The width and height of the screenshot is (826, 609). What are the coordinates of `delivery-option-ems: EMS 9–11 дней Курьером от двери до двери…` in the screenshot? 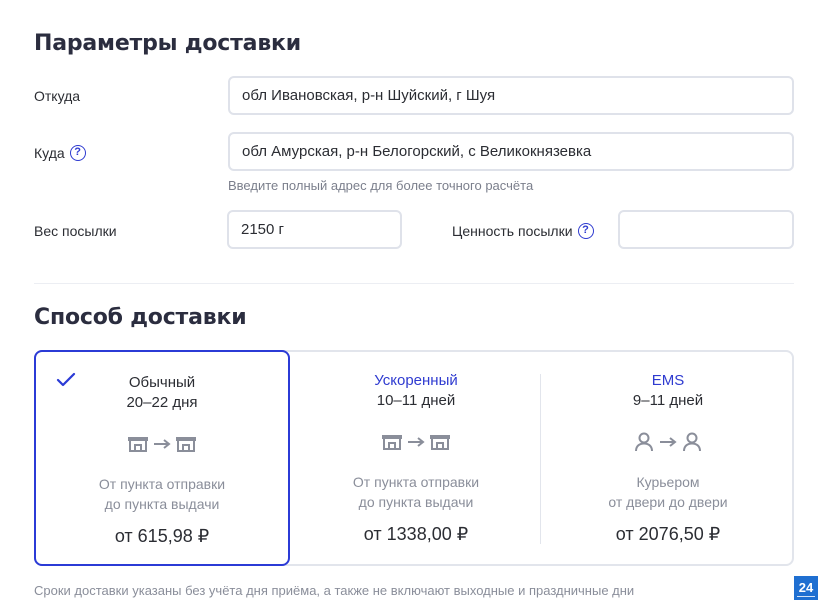 It's located at (668, 458).